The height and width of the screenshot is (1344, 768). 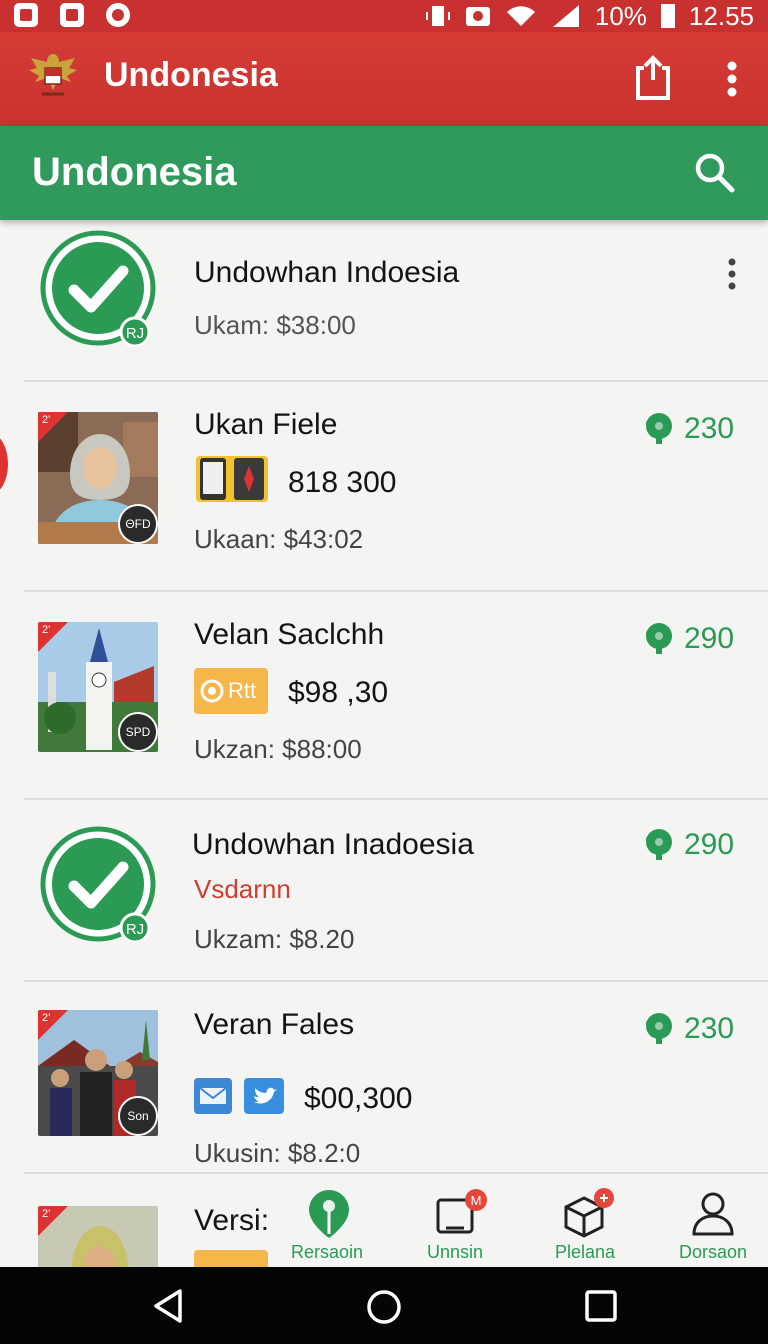 What do you see at coordinates (264, 1096) in the screenshot?
I see `twitter-icon` at bounding box center [264, 1096].